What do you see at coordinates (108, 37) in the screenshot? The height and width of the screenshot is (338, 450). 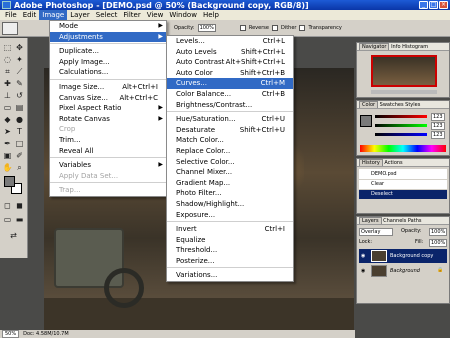 I see `menu-item-adjustments: Adjustments ▶` at bounding box center [108, 37].